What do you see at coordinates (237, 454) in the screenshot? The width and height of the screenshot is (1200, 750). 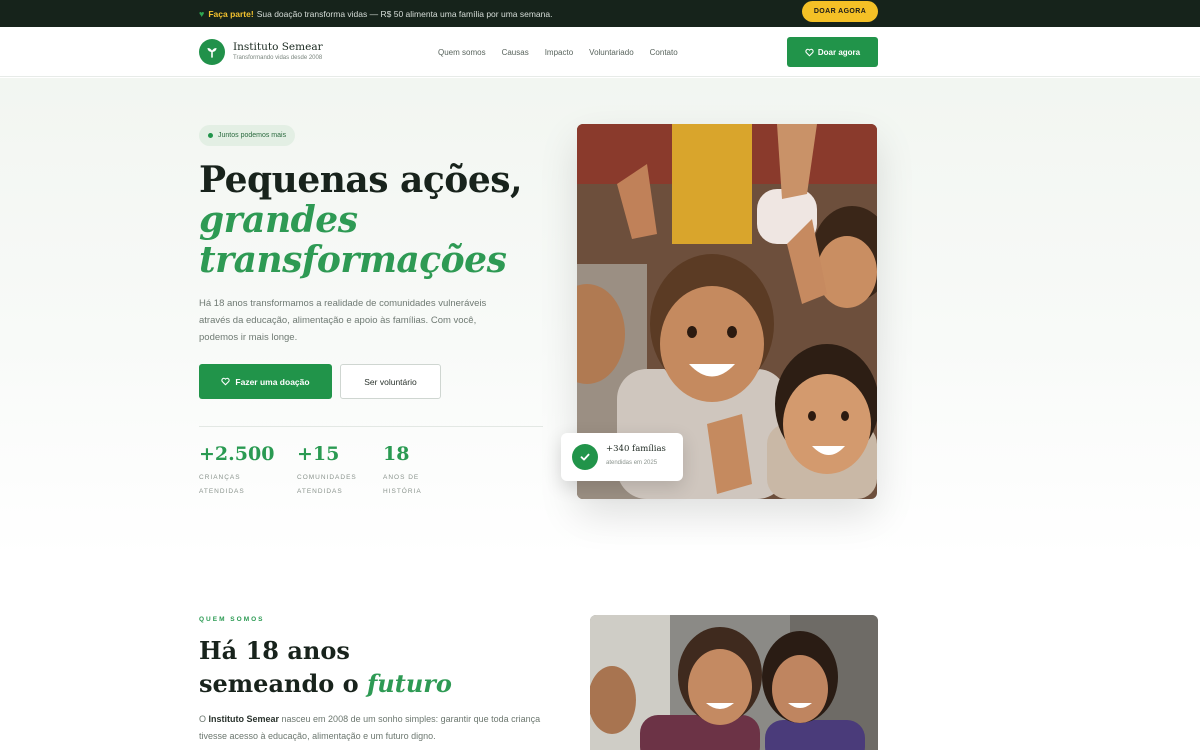 I see `stat-value: +2.500` at bounding box center [237, 454].